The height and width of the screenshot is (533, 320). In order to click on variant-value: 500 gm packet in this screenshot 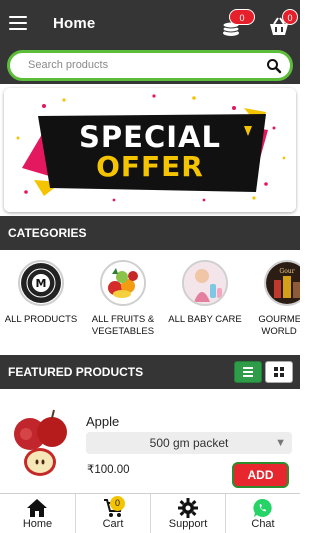, I will do `click(189, 443)`.